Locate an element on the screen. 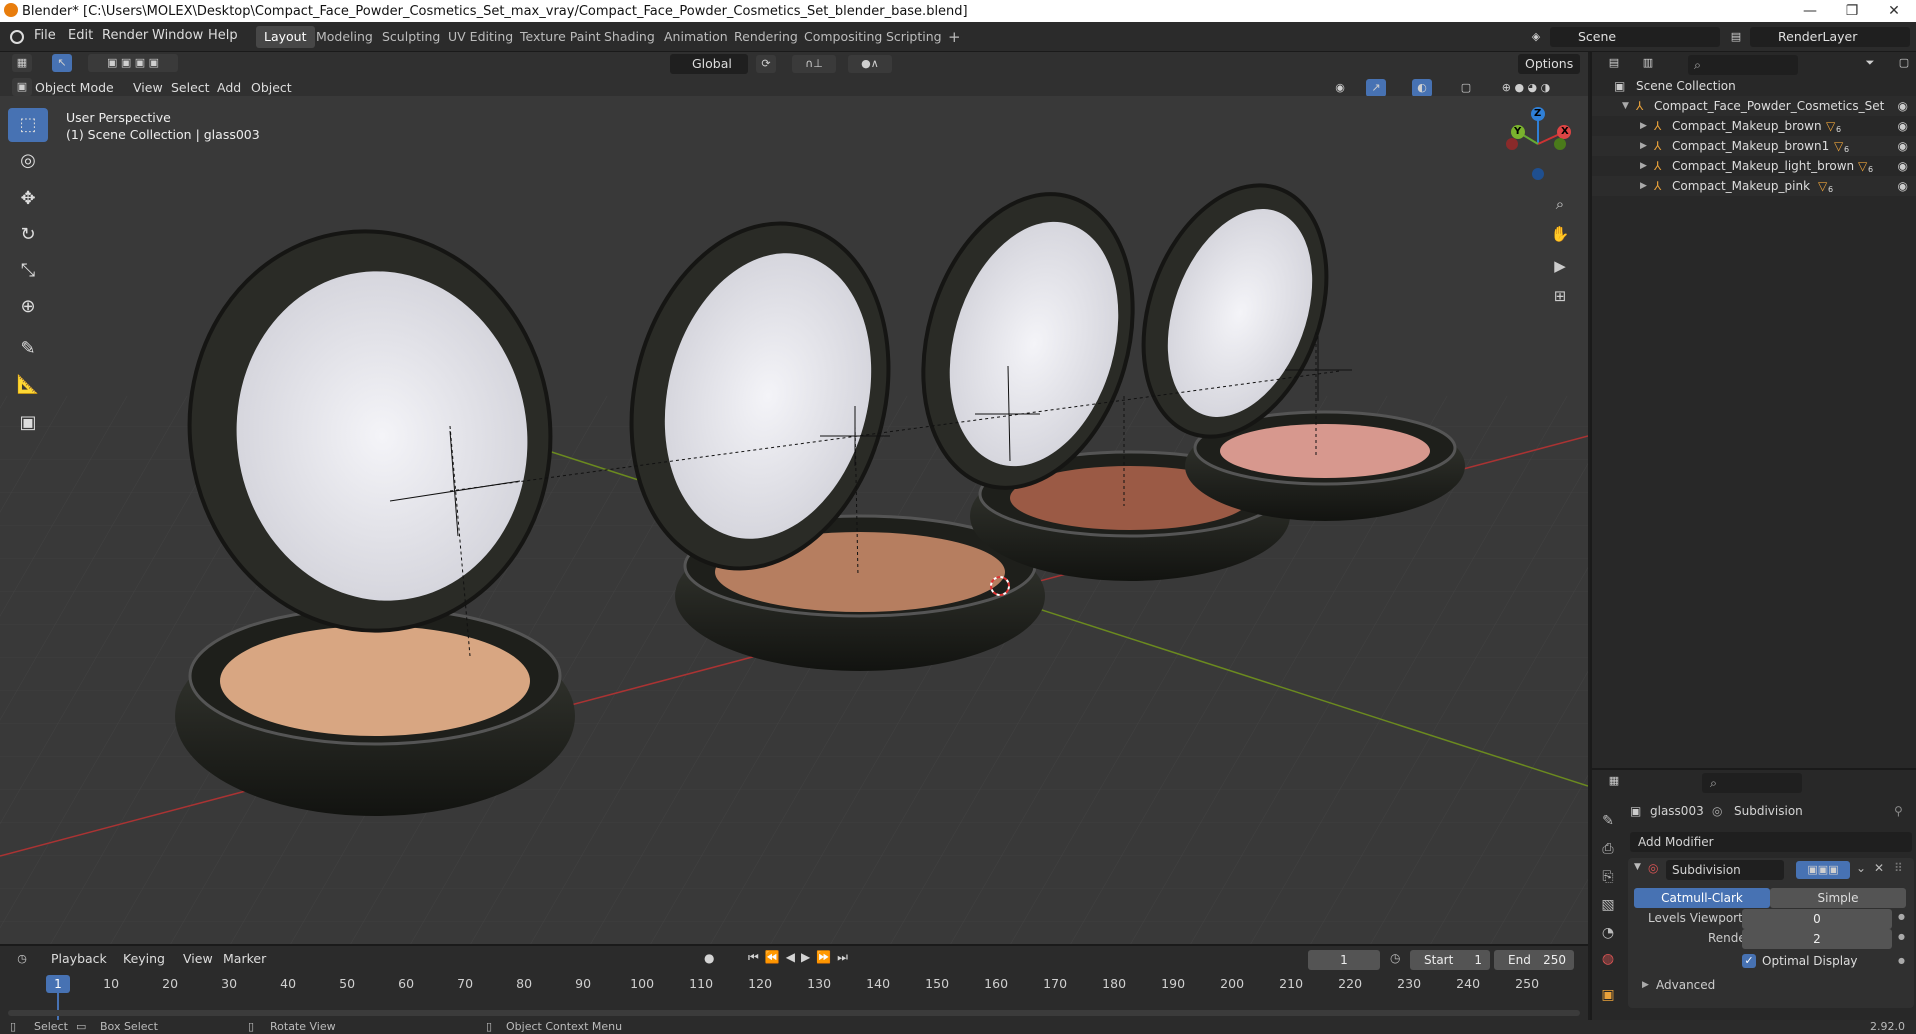  measure-tool-icon: 📐 is located at coordinates (28, 385).